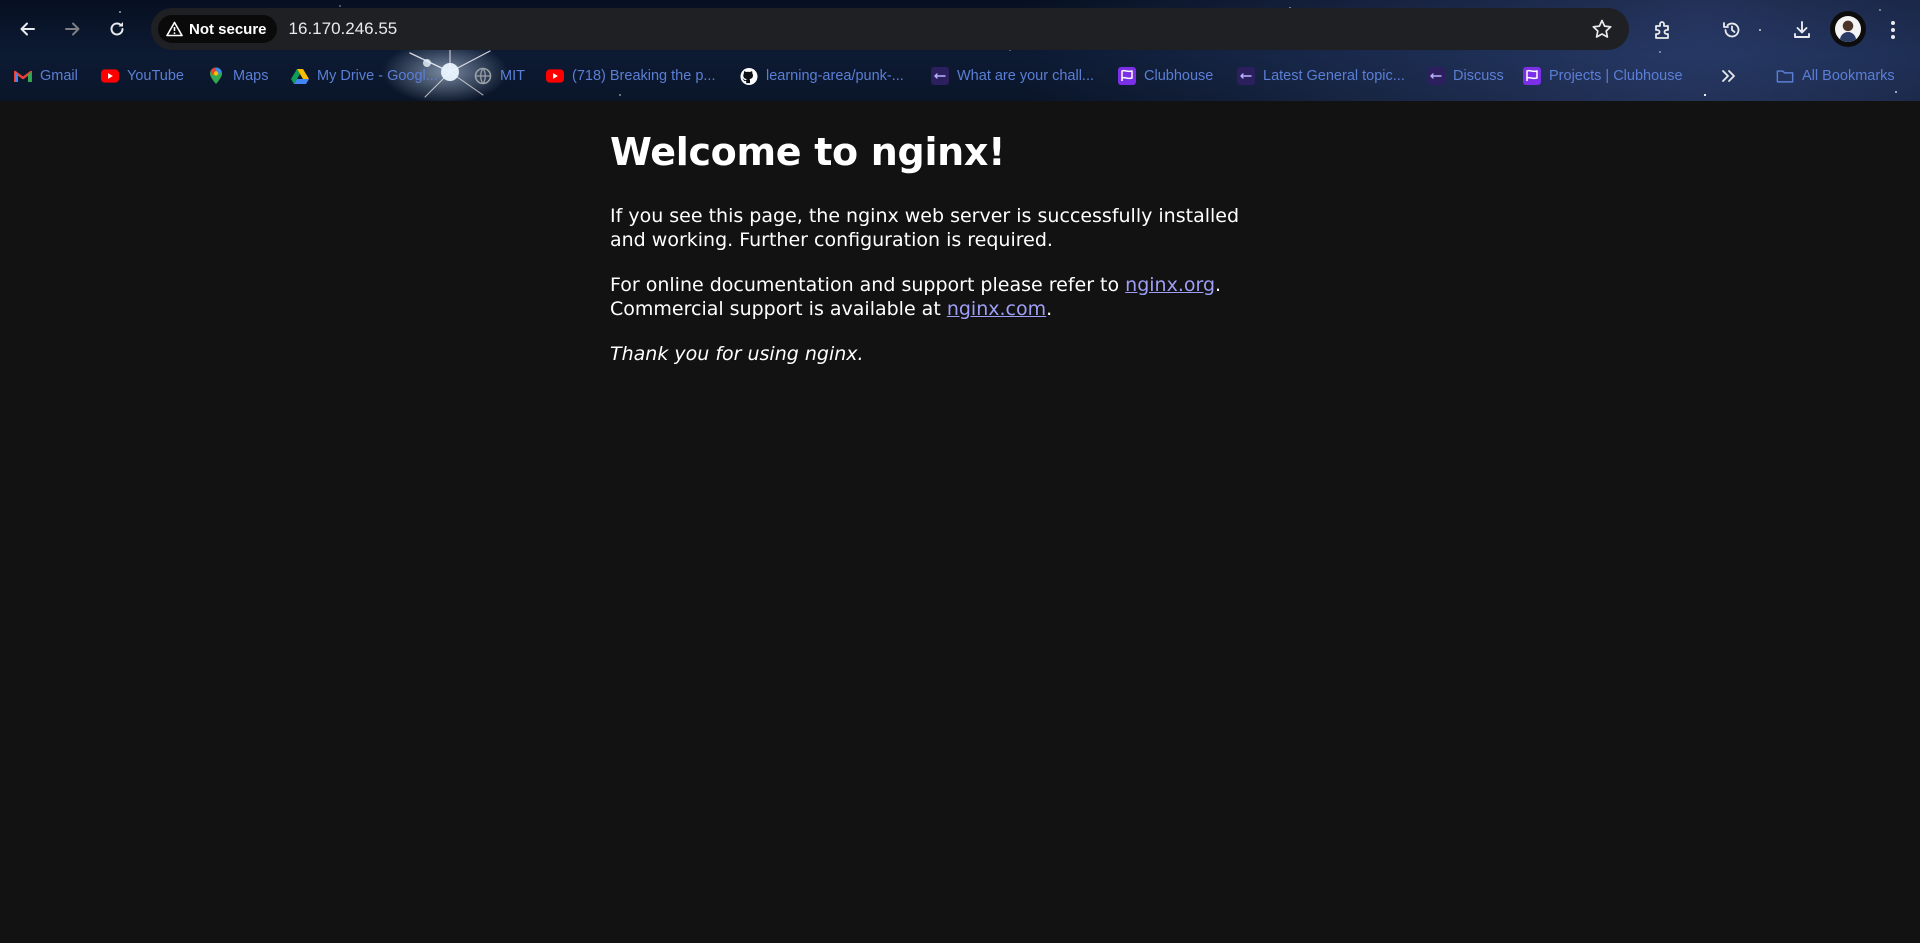 The image size is (1920, 943). Describe the element at coordinates (1785, 76) in the screenshot. I see `folder-icon` at that location.